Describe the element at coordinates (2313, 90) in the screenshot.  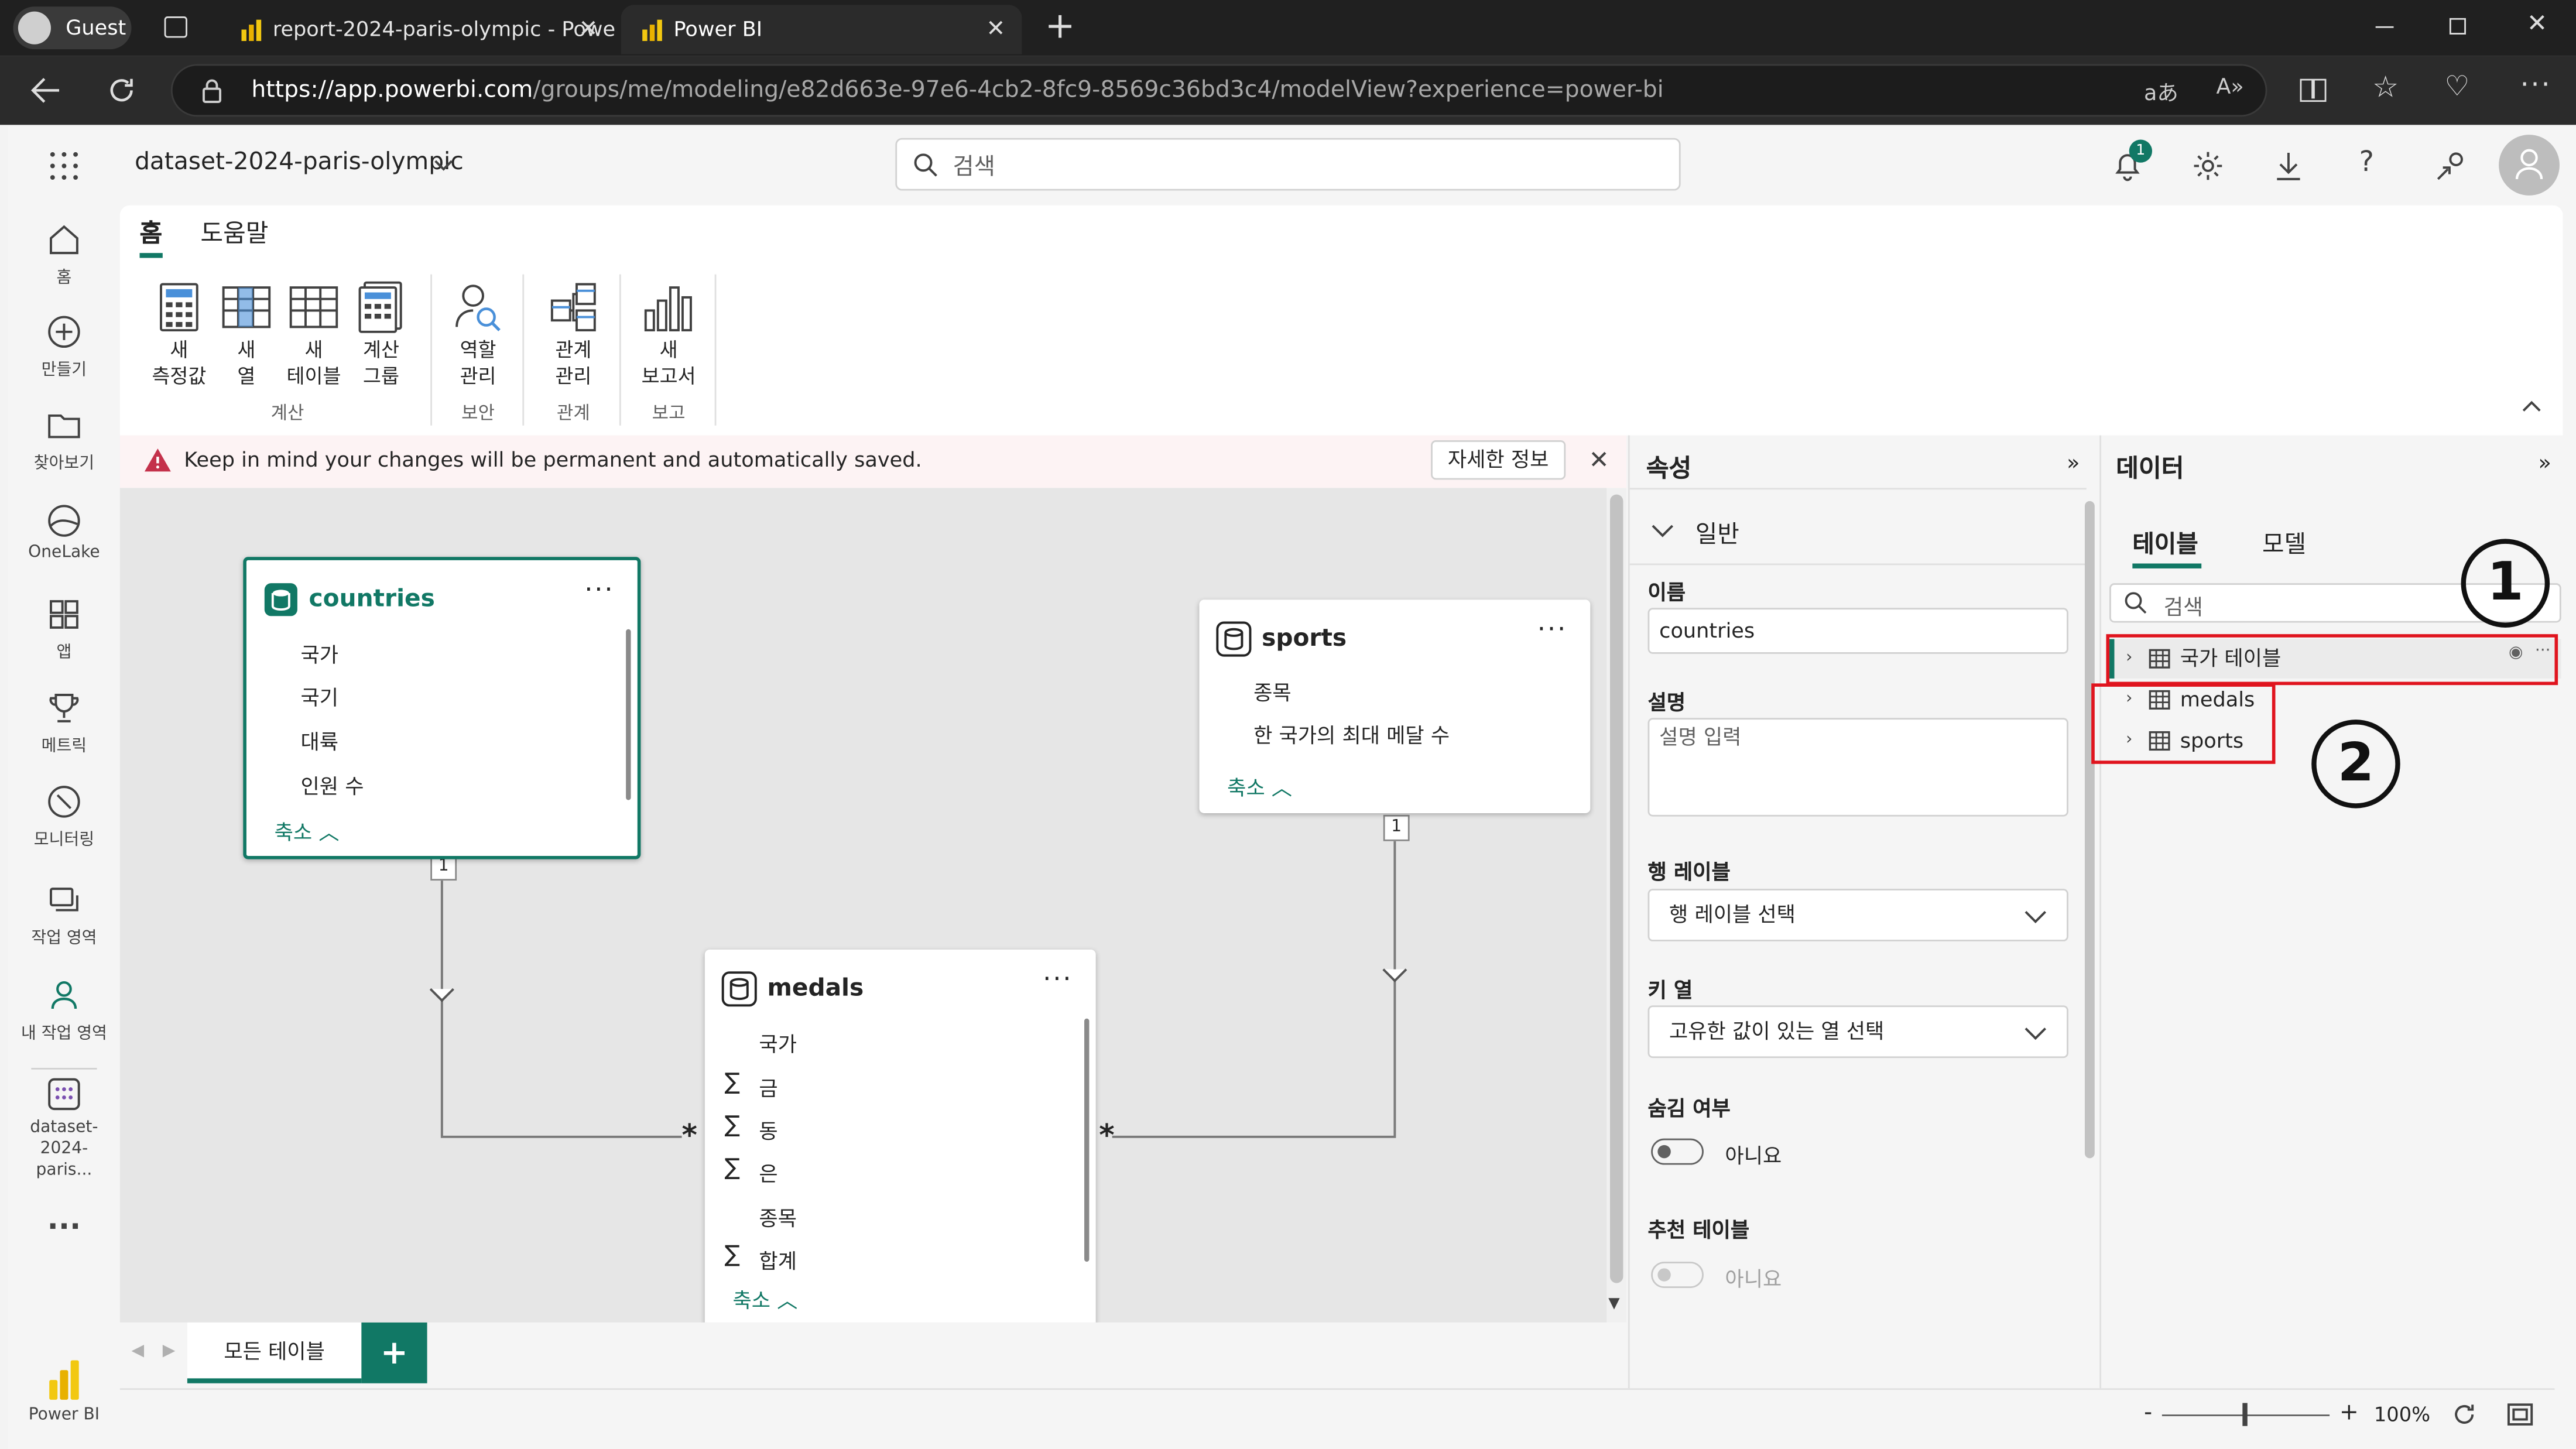
I see `split-screen-icon` at that location.